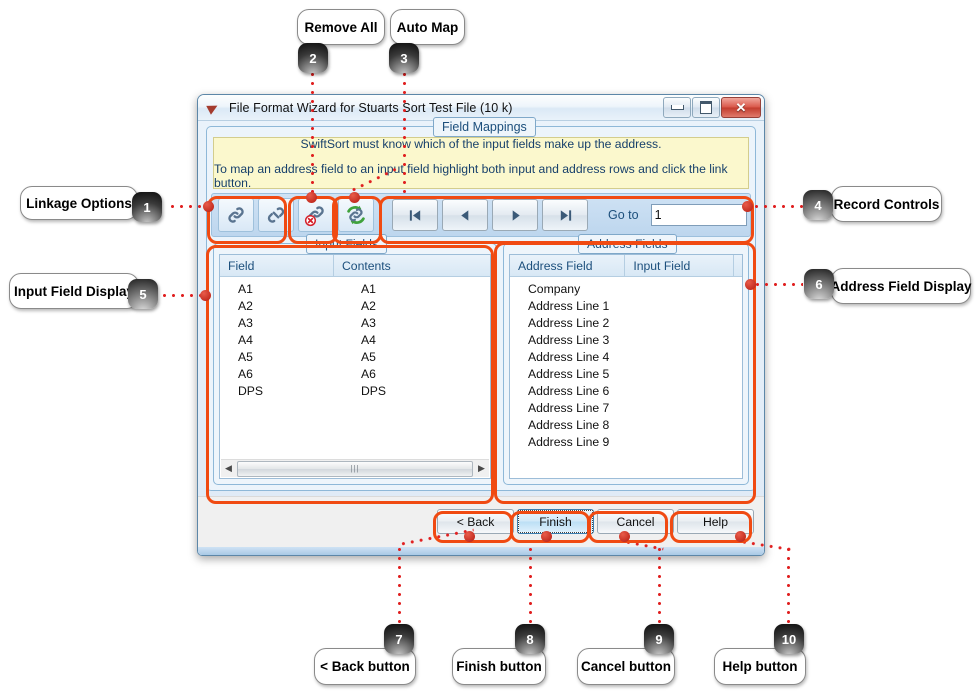 This screenshot has width=980, height=698. I want to click on table-row: A3 A3, so click(355, 322).